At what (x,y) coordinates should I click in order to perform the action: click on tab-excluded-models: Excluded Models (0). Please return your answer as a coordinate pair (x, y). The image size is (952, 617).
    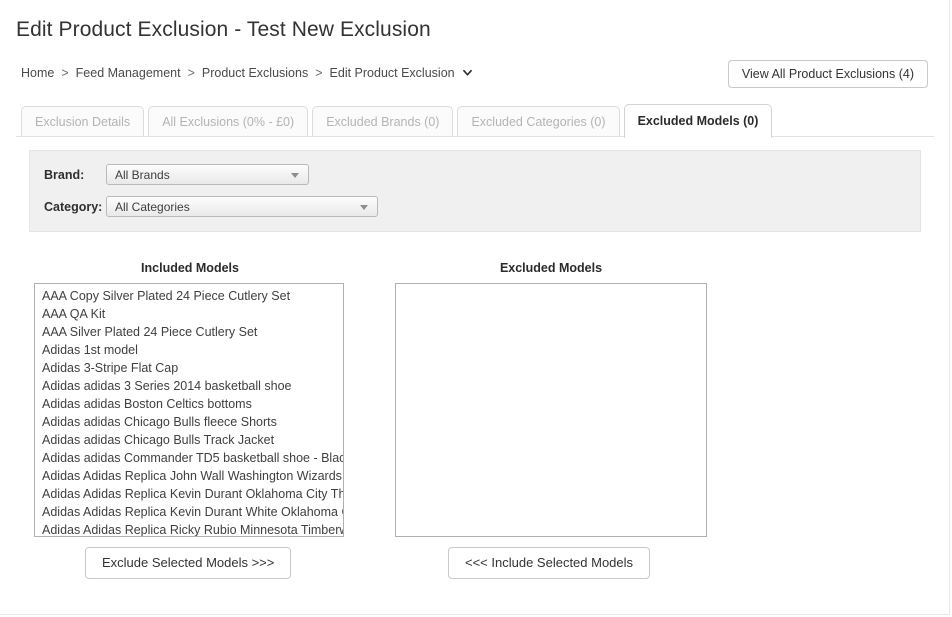
    Looking at the image, I should click on (698, 121).